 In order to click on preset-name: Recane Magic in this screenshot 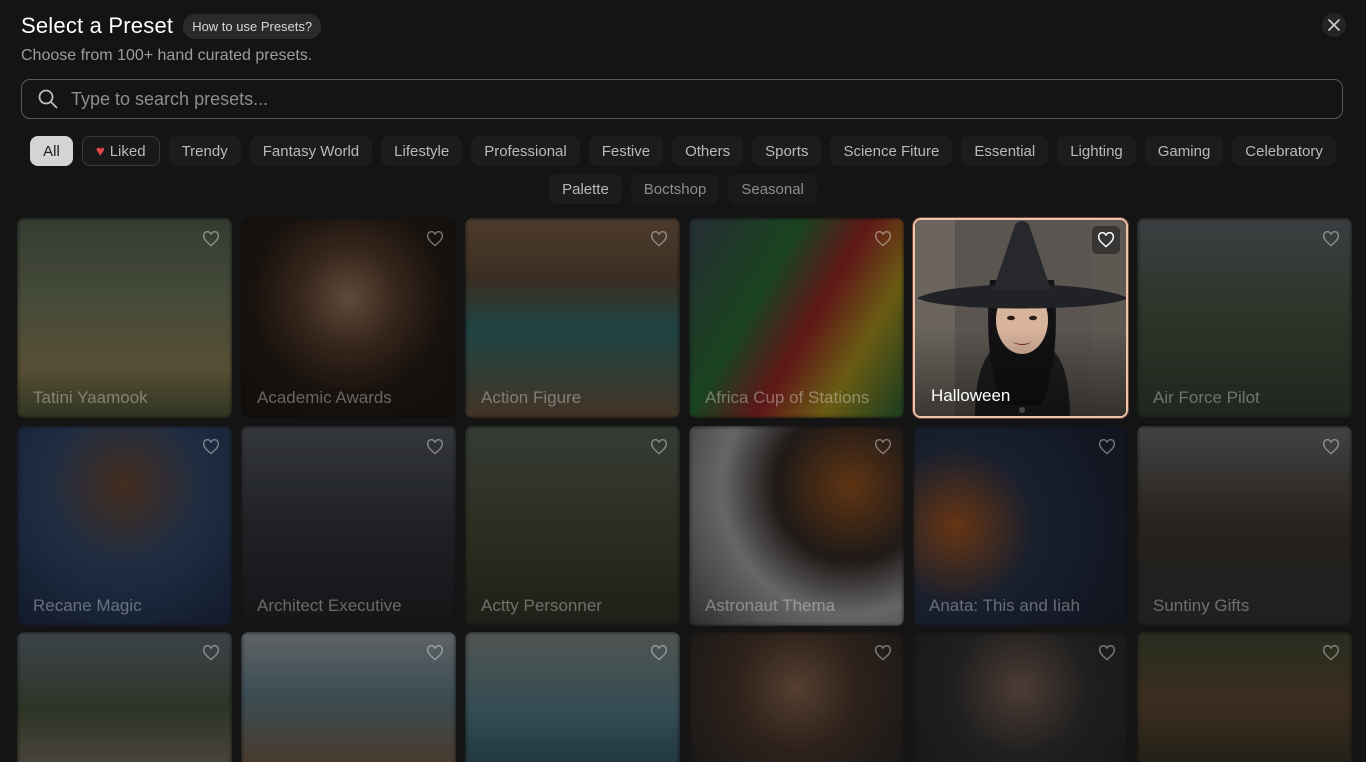, I will do `click(87, 605)`.